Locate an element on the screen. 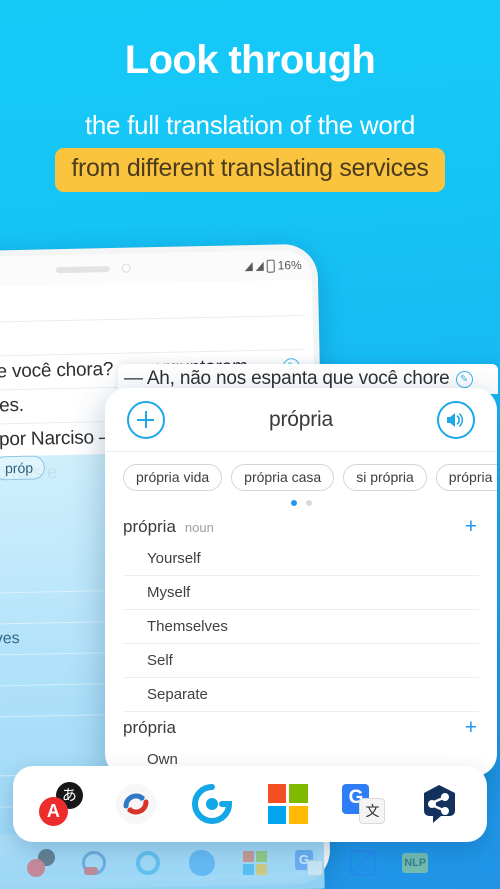  service-bar: あ A G 文 is located at coordinates (250, 804).